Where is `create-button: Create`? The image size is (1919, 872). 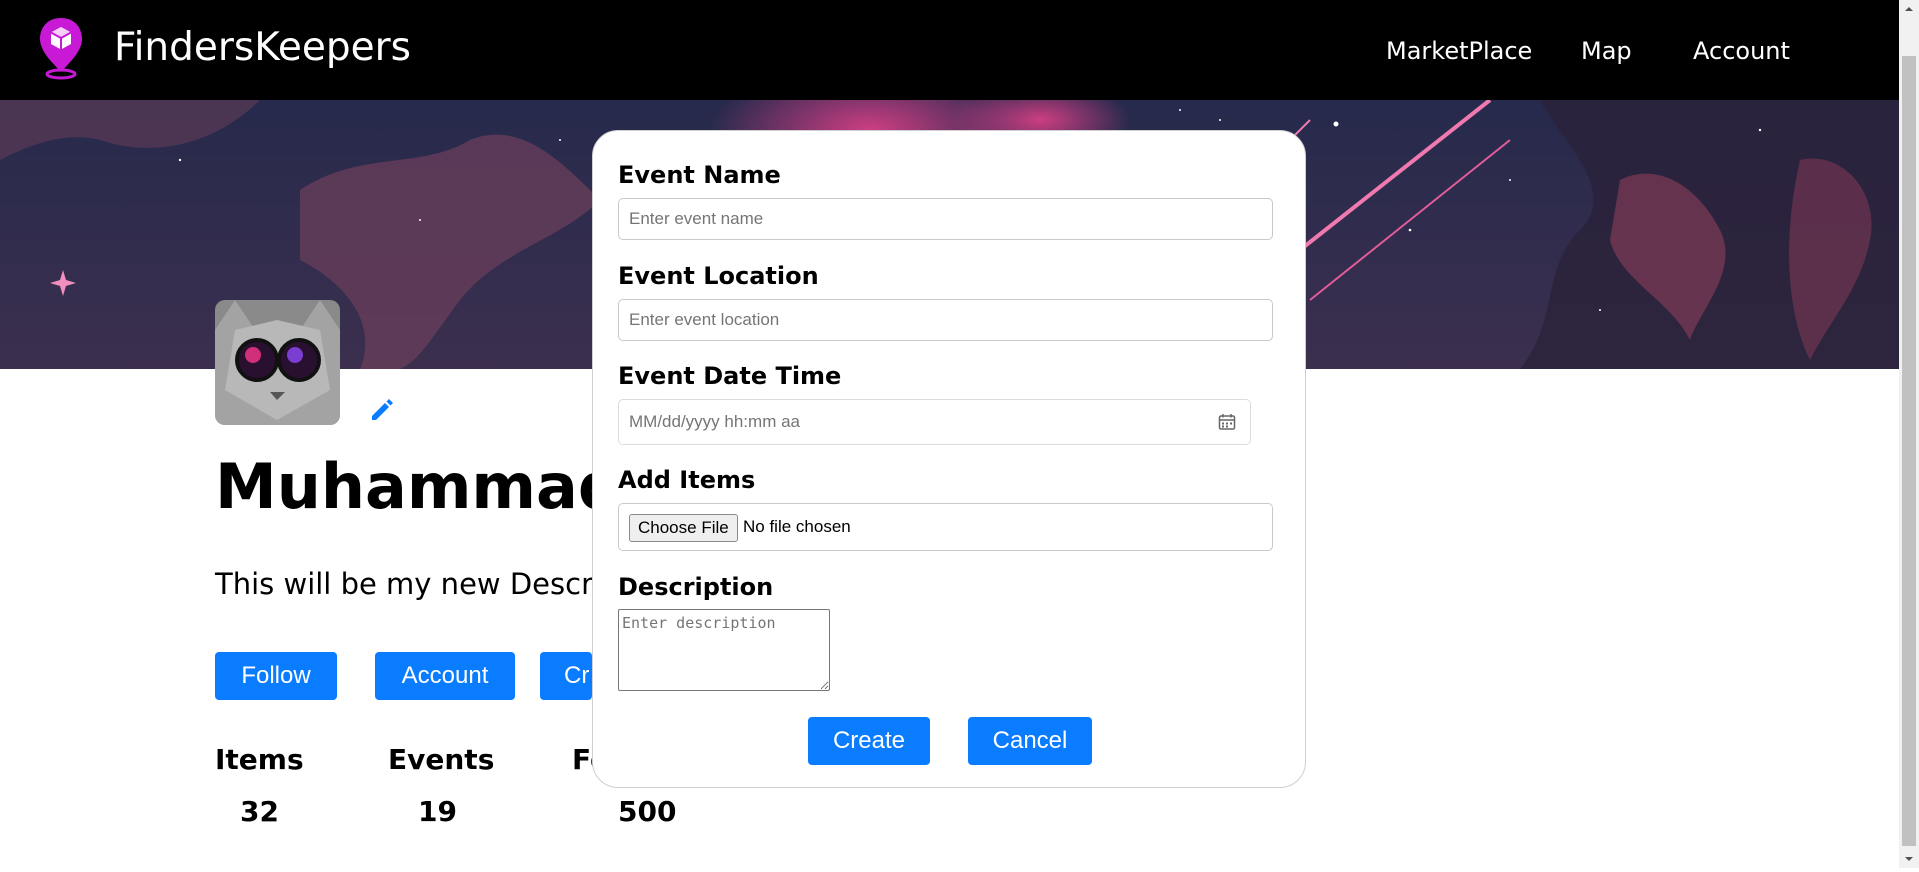 create-button: Create is located at coordinates (869, 741).